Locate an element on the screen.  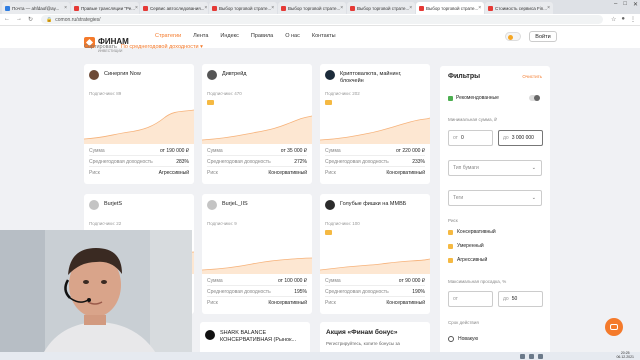
browser-tab: Стоимость сервиса Fin... × is located at coordinates (519, 8).